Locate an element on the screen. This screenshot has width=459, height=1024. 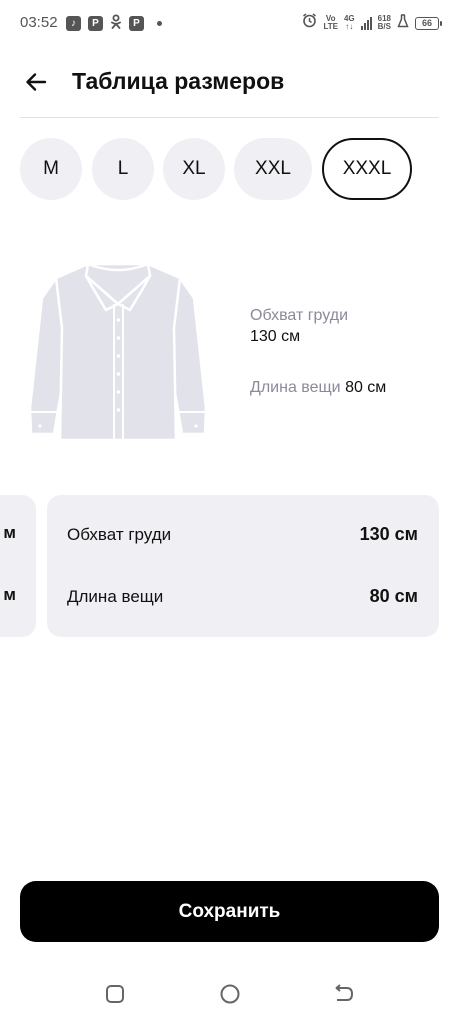
chest-value: 130 см is located at coordinates (275, 336).